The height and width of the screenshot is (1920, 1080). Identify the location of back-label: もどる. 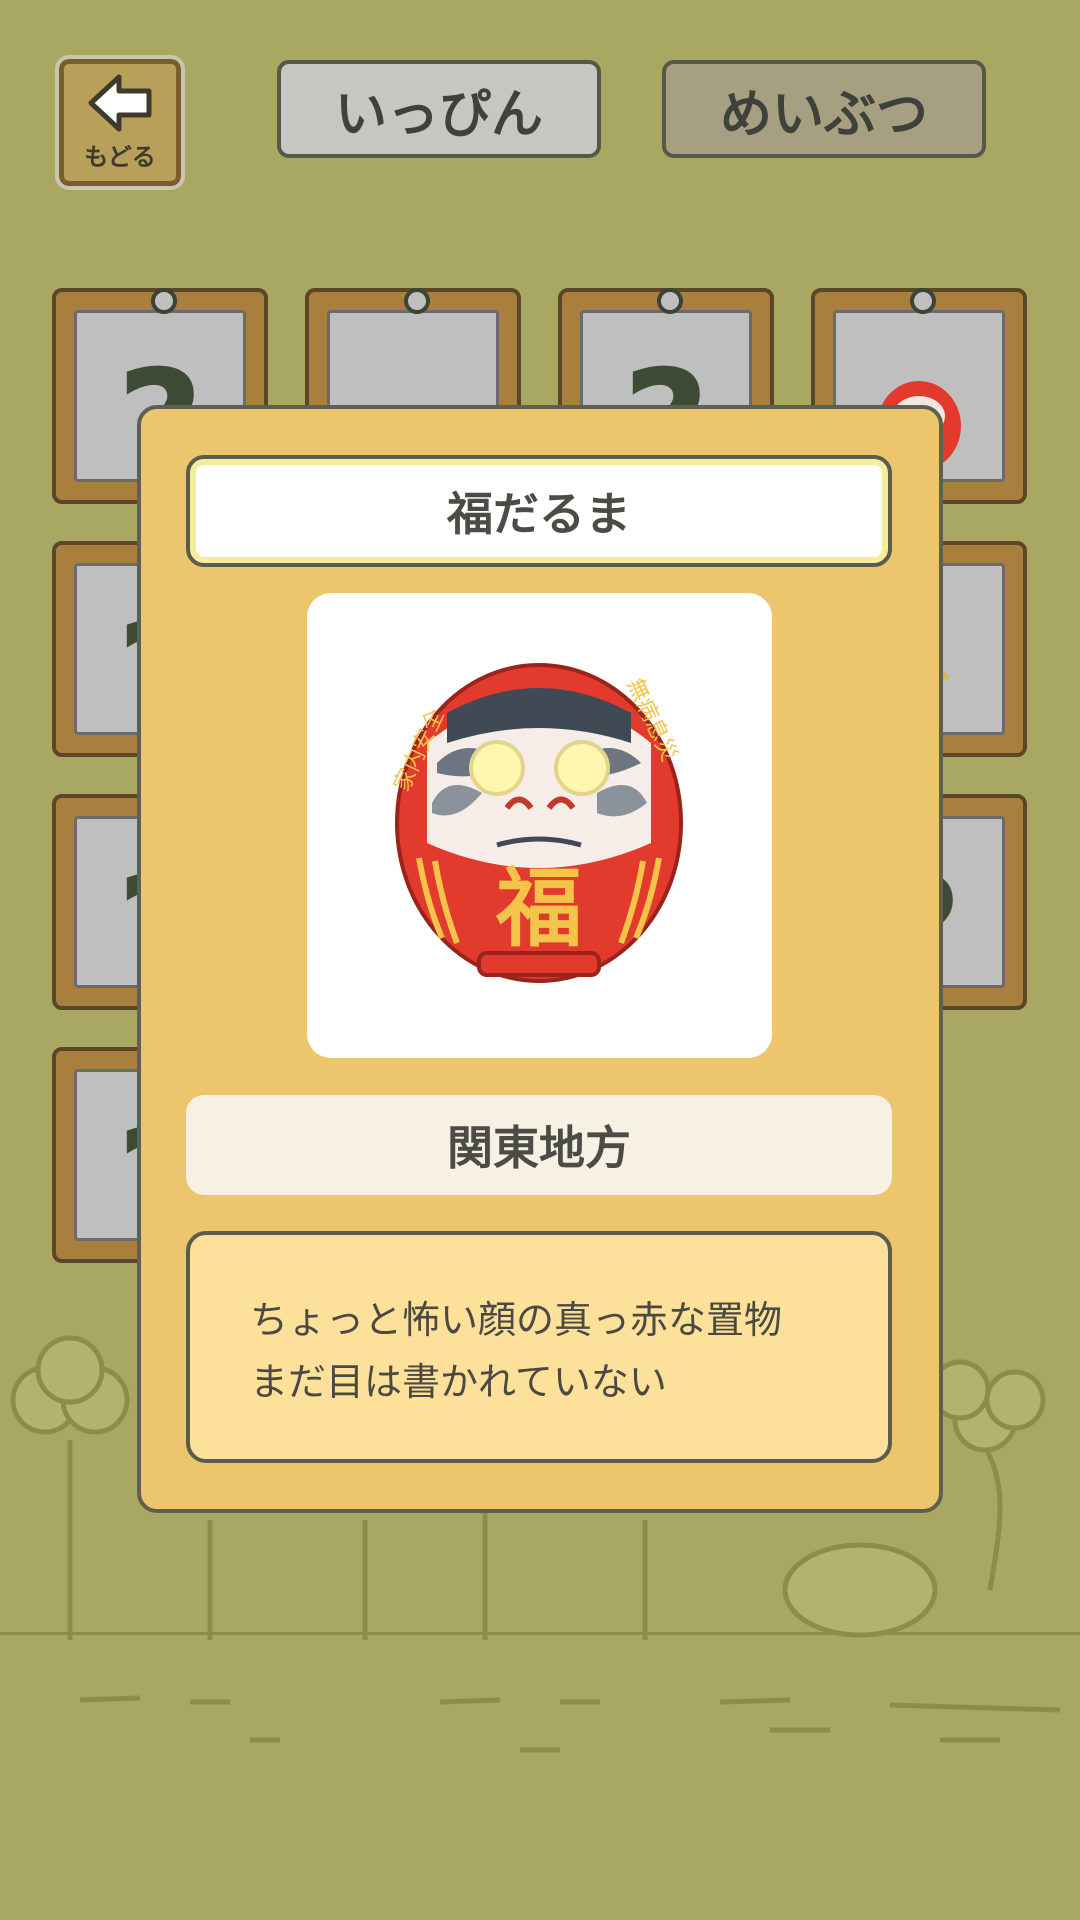
(120, 157).